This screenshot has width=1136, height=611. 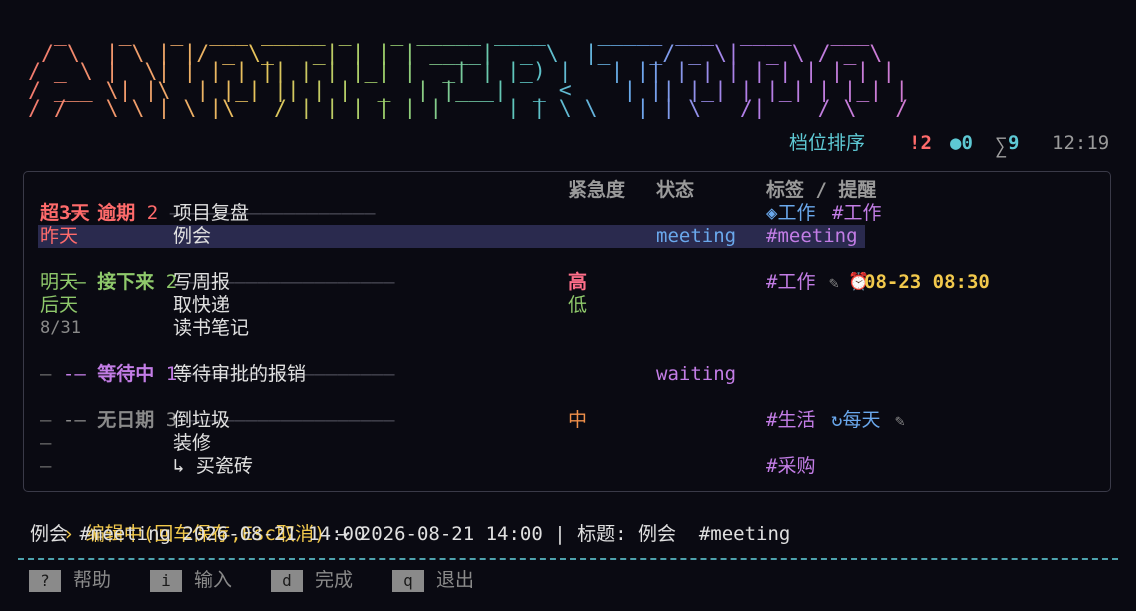 What do you see at coordinates (92, 580) in the screenshot?
I see `help-key-label: 帮助` at bounding box center [92, 580].